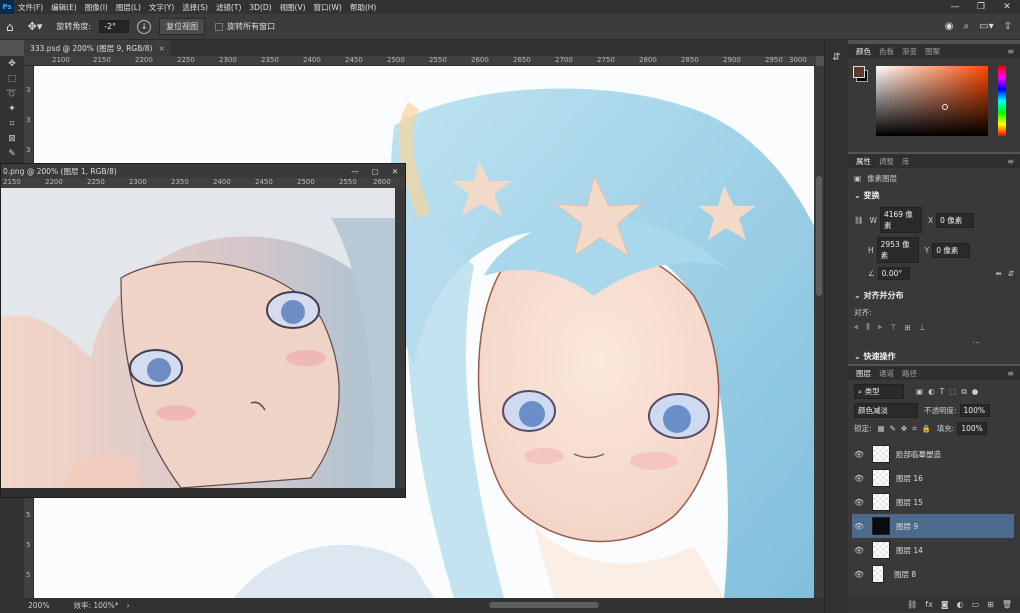 The height and width of the screenshot is (613, 1020). What do you see at coordinates (328, 7) in the screenshot?
I see `menu-window: 窗口(W)` at bounding box center [328, 7].